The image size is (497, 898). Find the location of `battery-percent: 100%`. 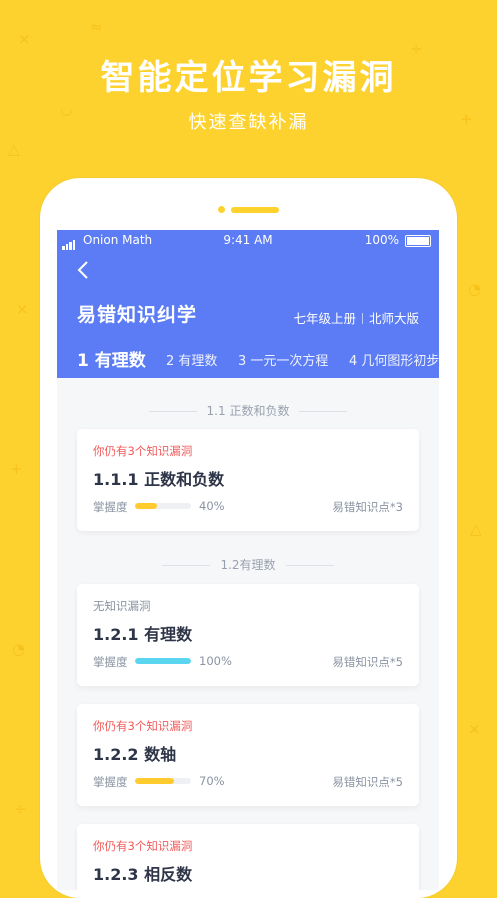

battery-percent: 100% is located at coordinates (381, 240).